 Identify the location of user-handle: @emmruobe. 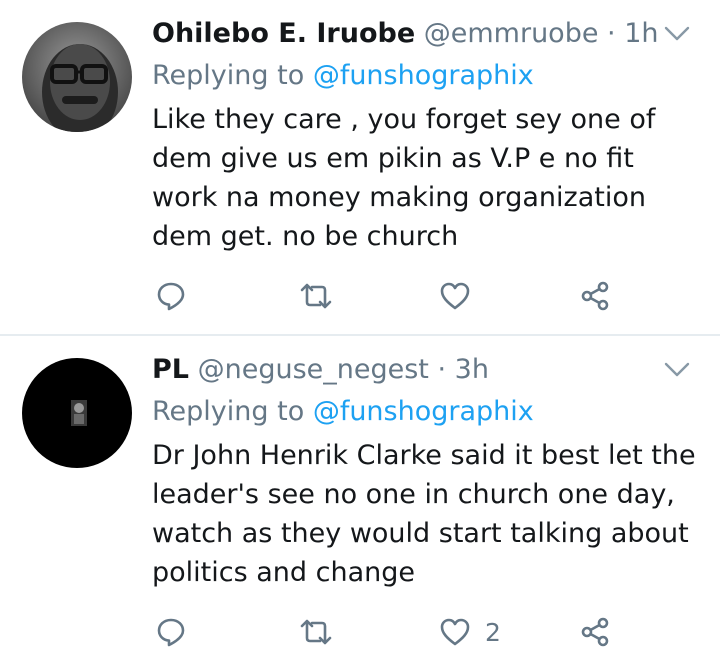
(511, 33).